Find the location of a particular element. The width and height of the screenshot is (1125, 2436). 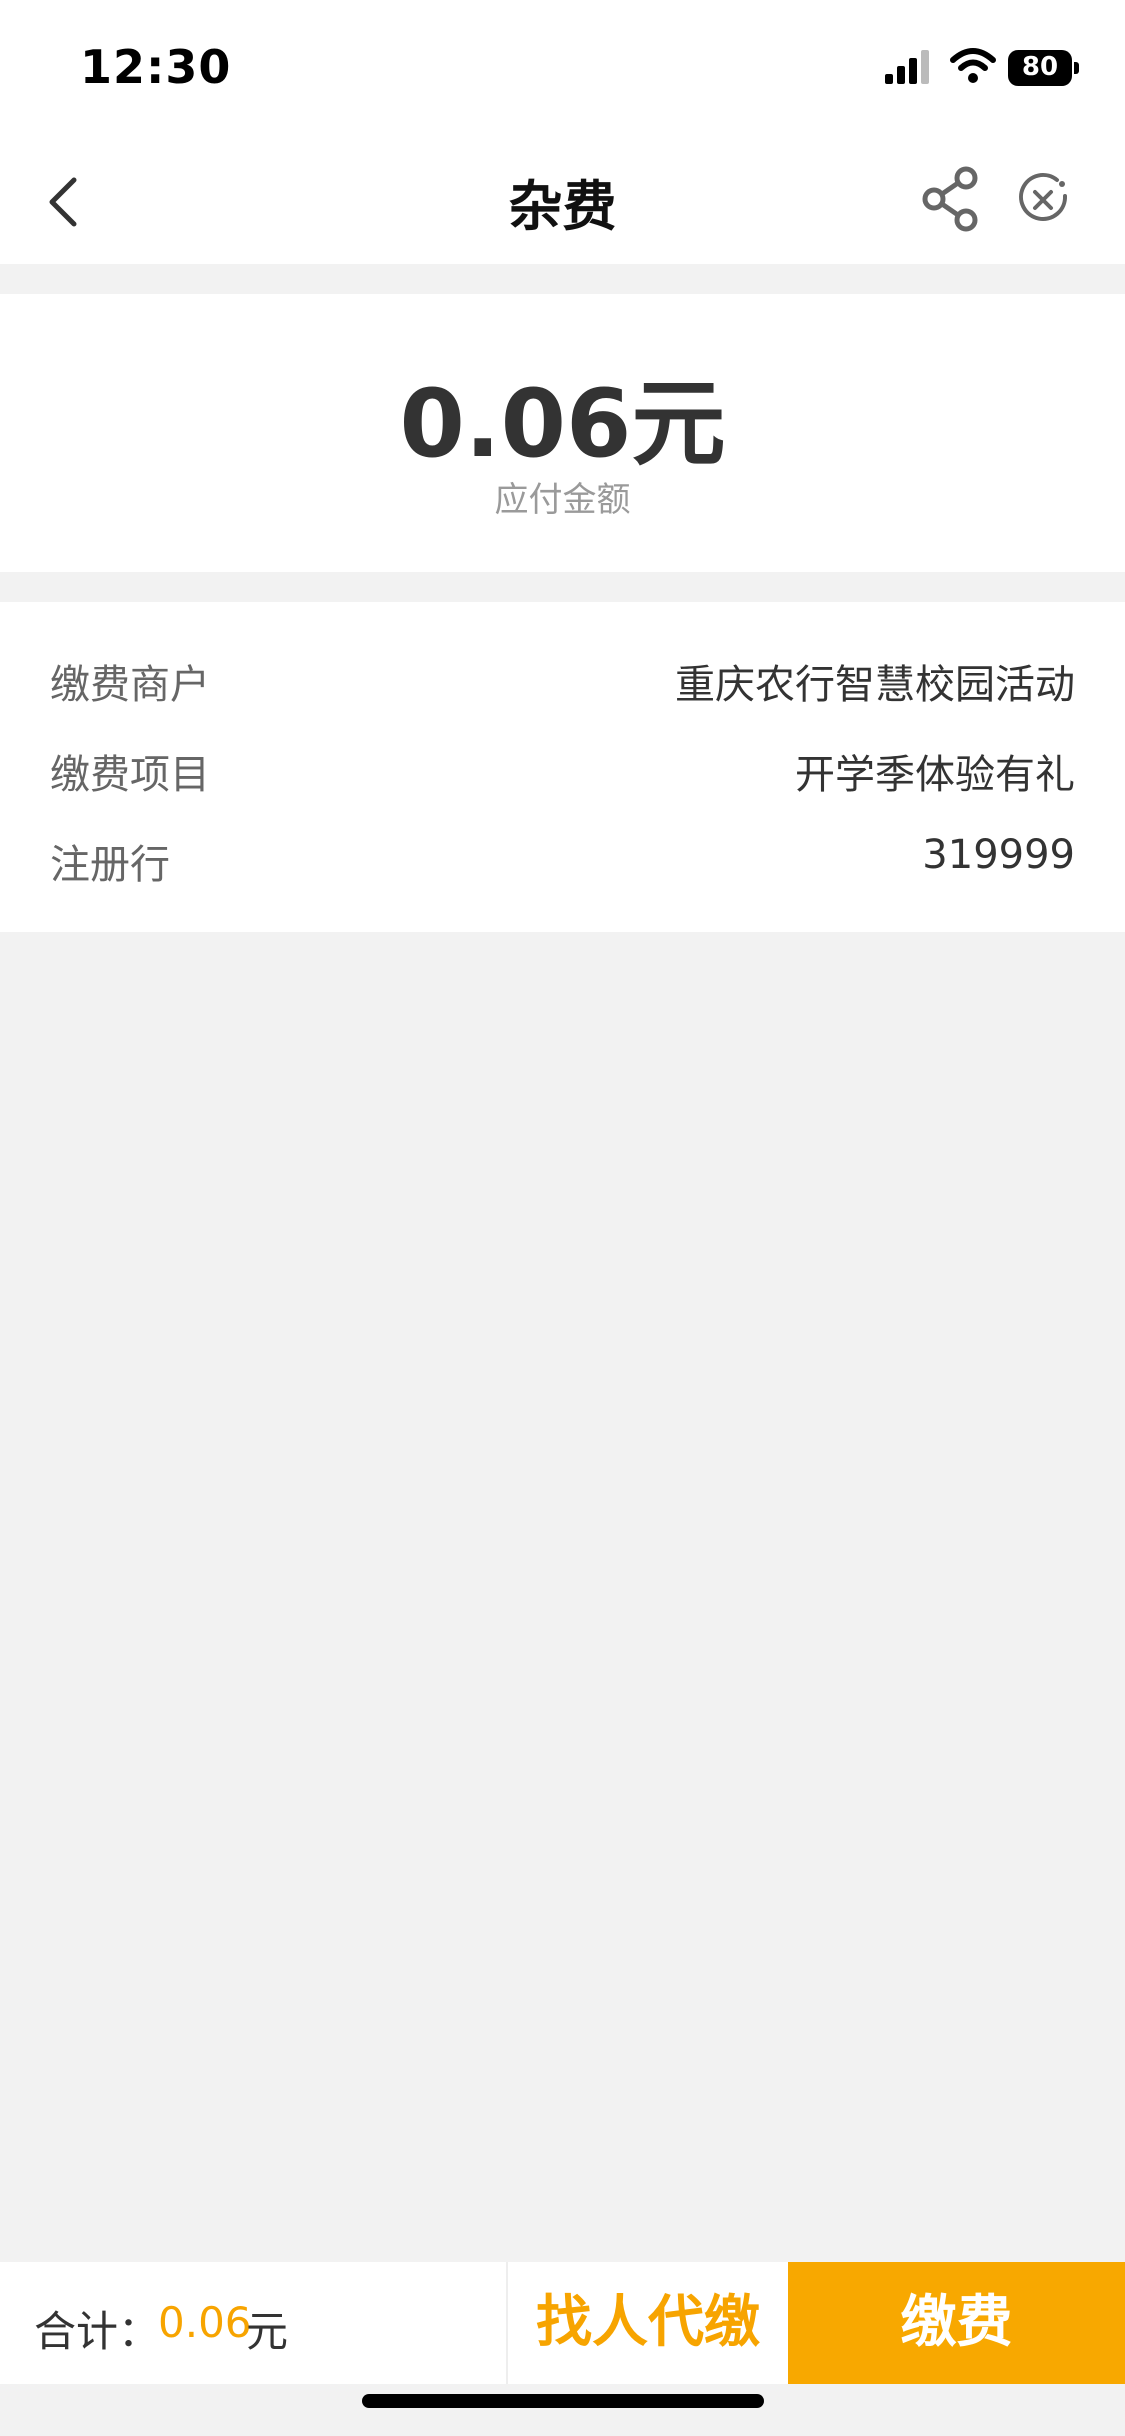

battery-level: 80 is located at coordinates (1040, 67).